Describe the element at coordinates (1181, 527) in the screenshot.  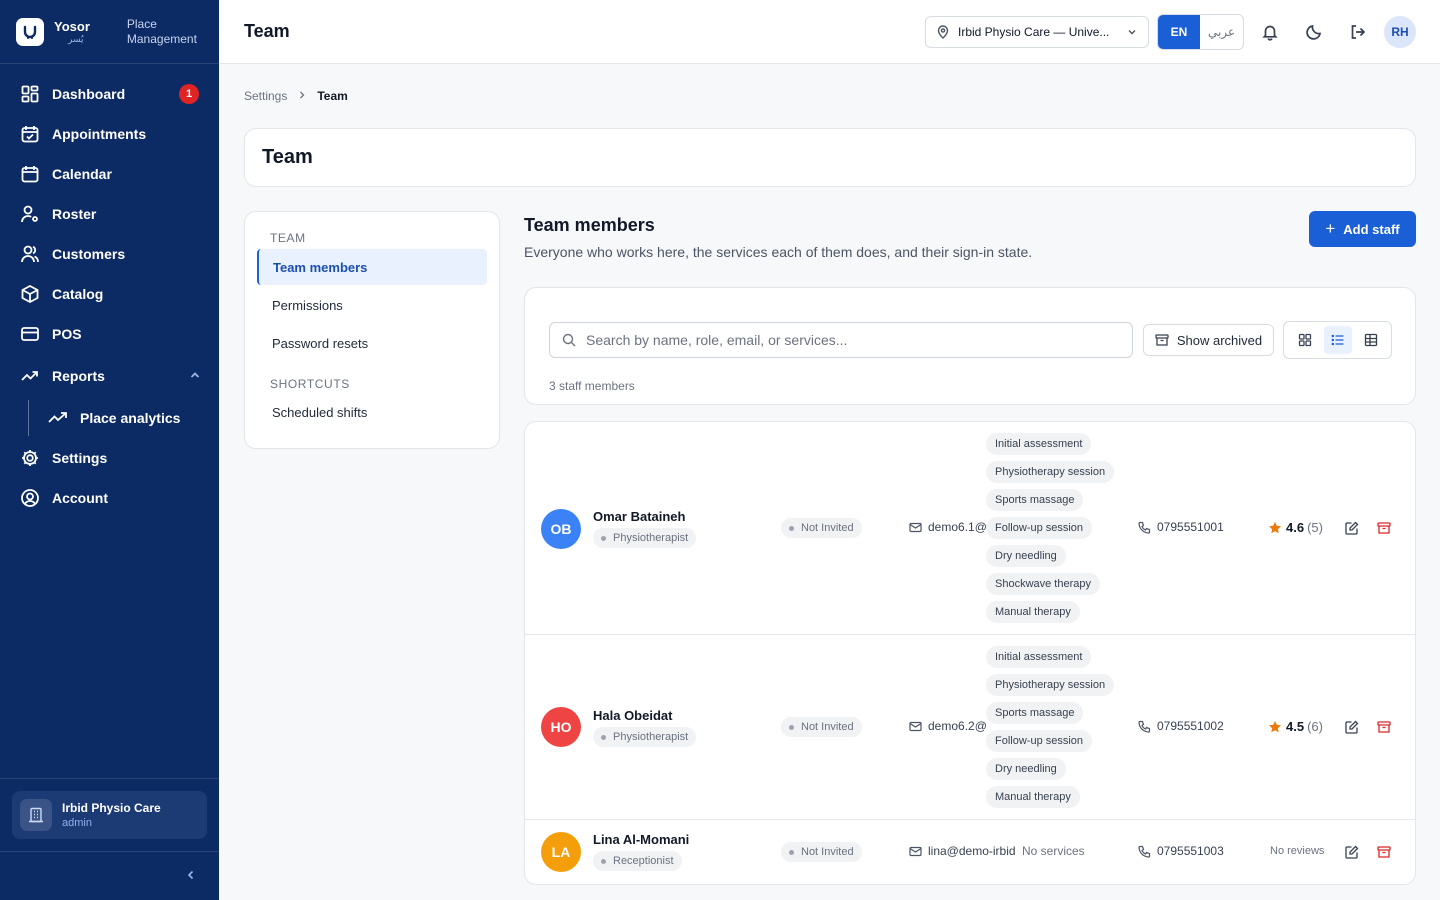
I see `member-phone: 0795551001` at that location.